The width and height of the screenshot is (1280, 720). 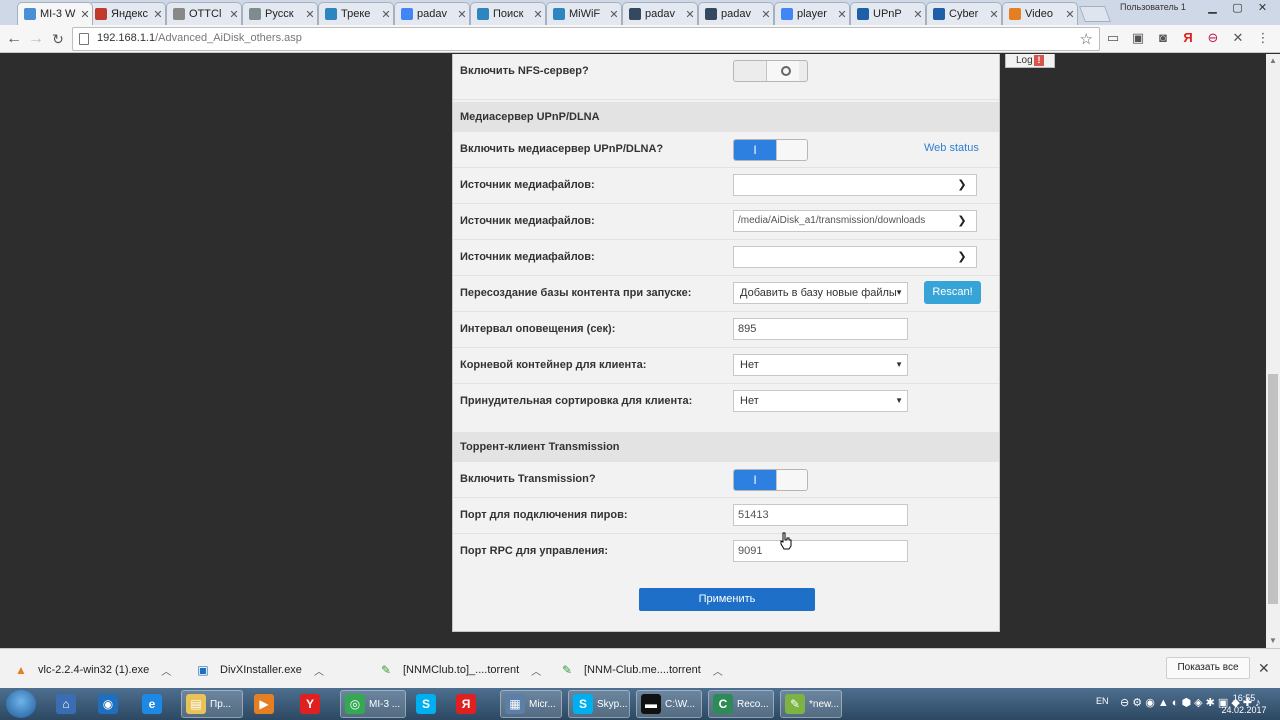 I want to click on taskbar-button: ⌂, so click(x=70, y=704).